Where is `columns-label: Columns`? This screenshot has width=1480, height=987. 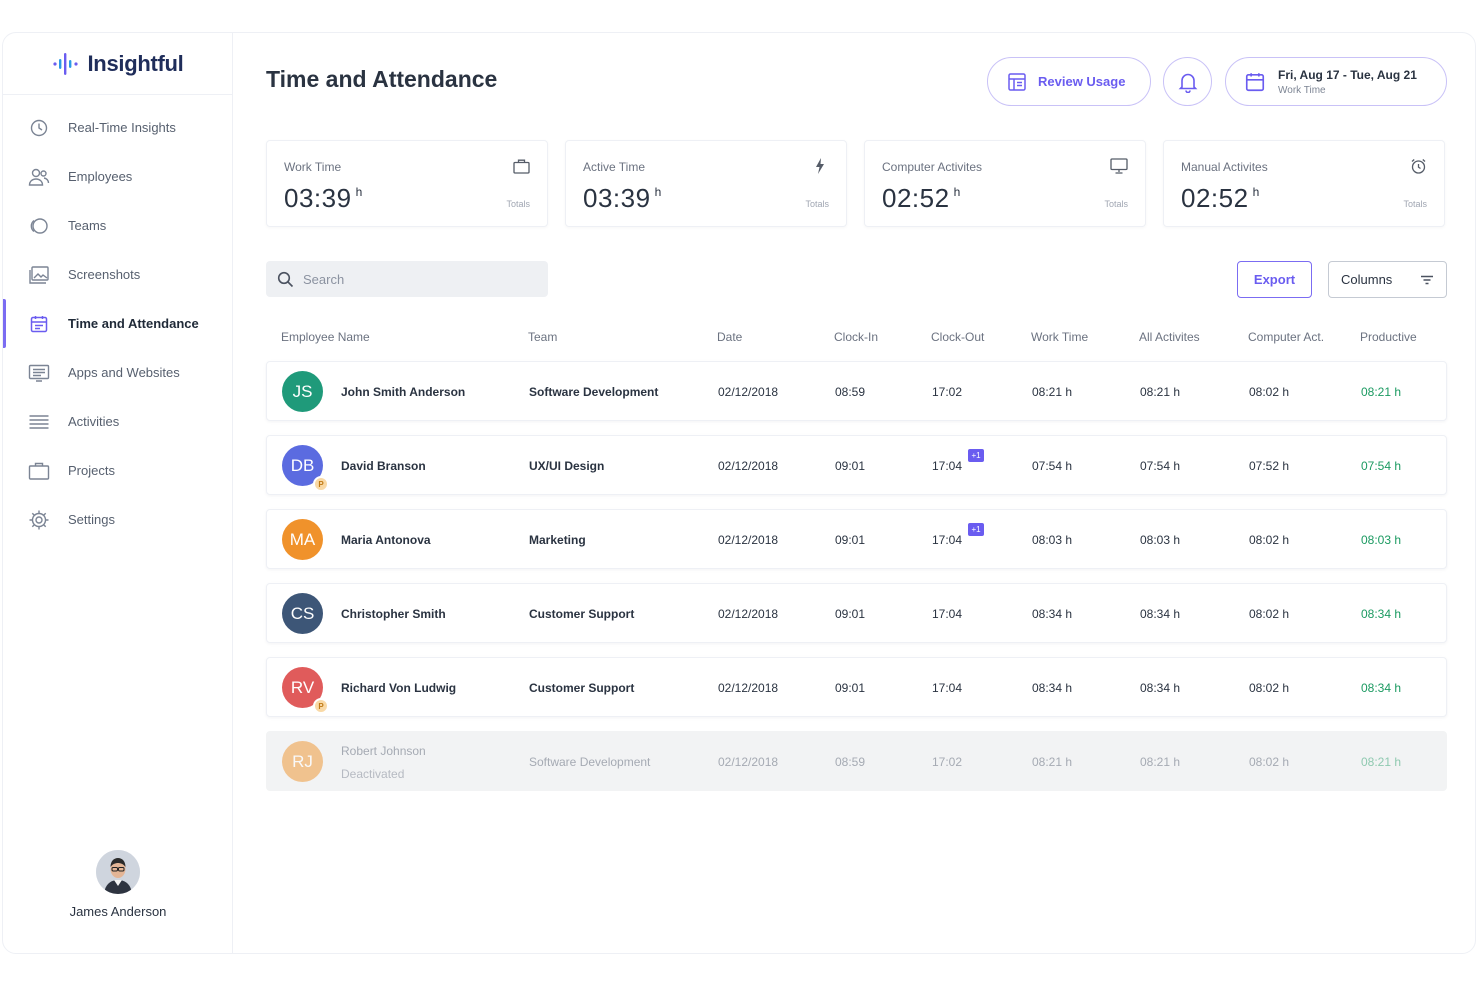 columns-label: Columns is located at coordinates (1367, 279).